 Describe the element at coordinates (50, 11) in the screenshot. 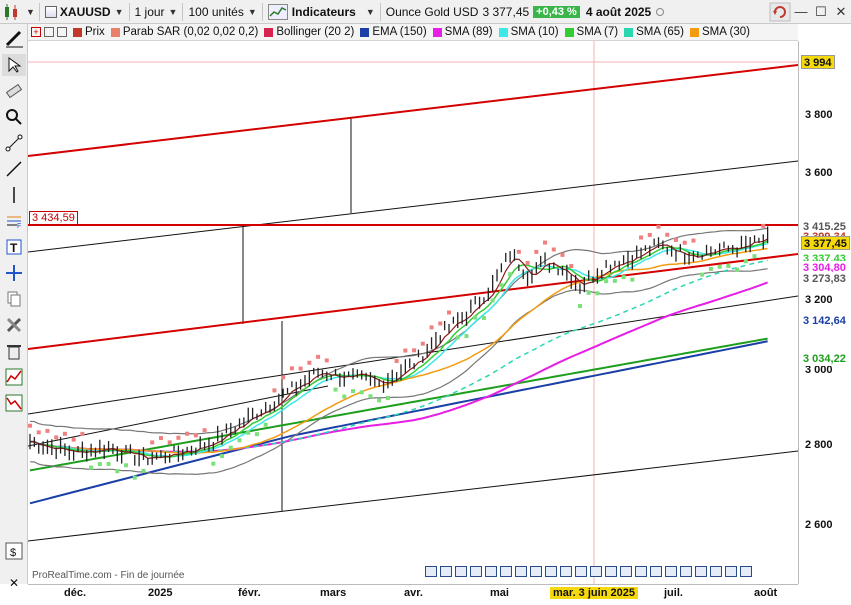

I see `chart-icon` at that location.